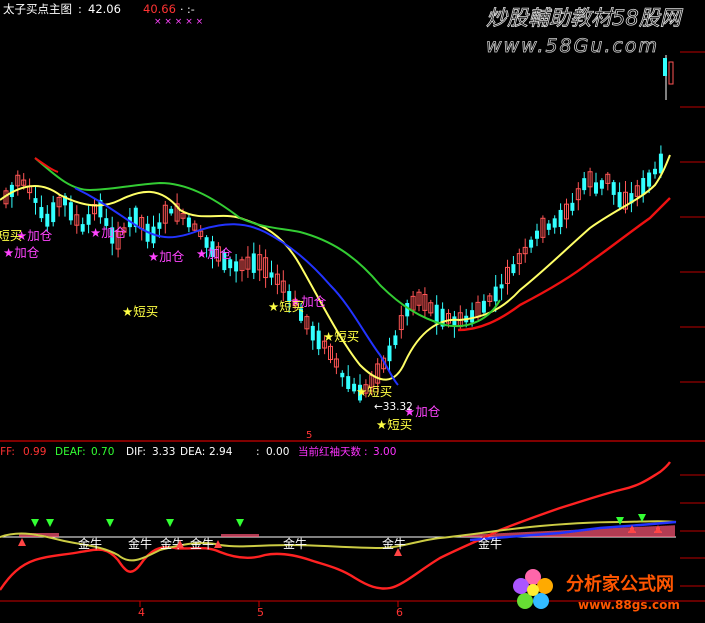 This screenshot has height=623, width=705. Describe the element at coordinates (102, 452) in the screenshot. I see `legend-deaf-value: 0.70` at that location.